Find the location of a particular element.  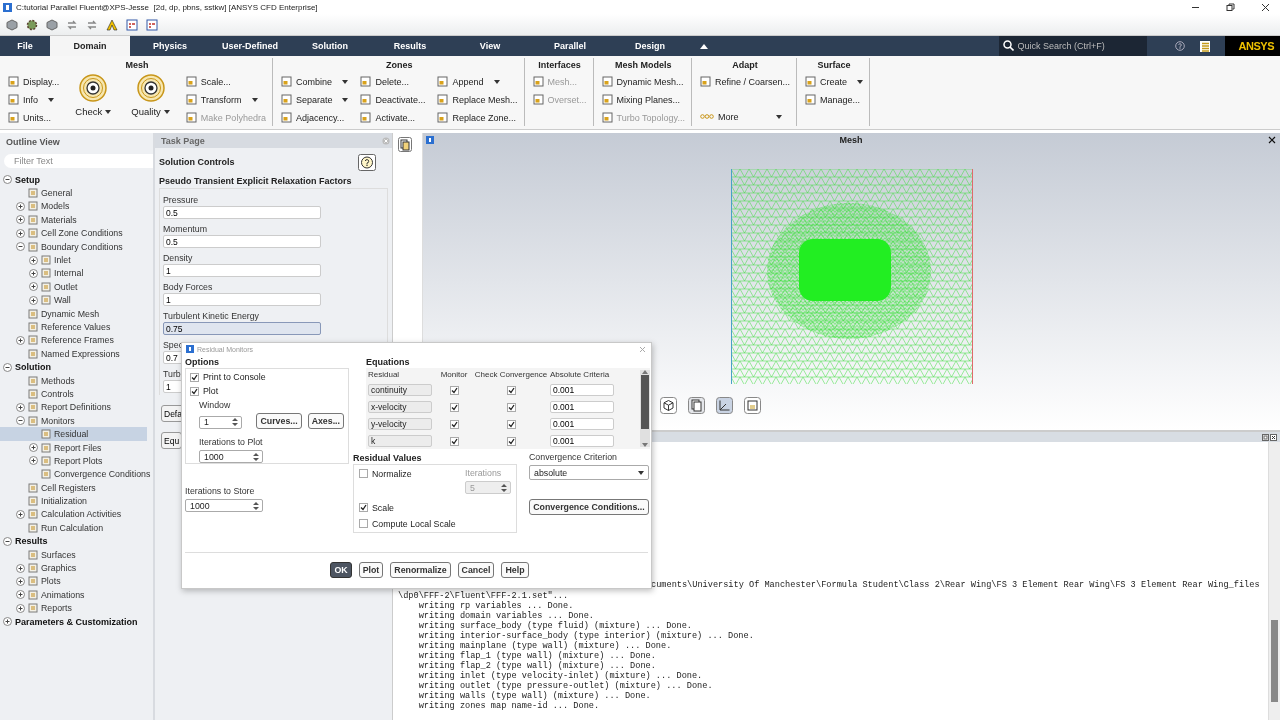

filter-field: Filter Text is located at coordinates (78, 161).